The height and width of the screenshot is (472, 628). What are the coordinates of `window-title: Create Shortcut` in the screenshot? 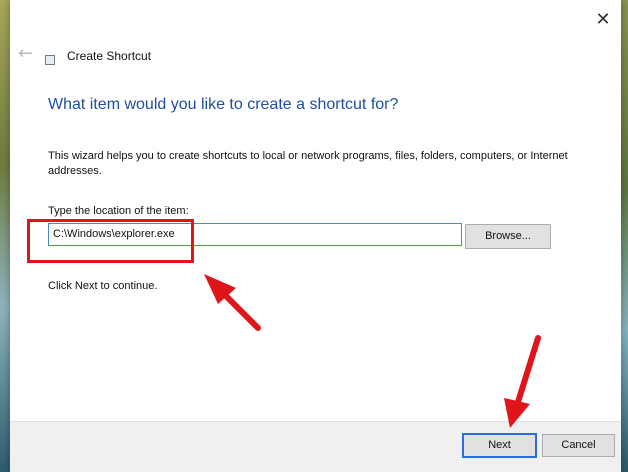 It's located at (109, 56).